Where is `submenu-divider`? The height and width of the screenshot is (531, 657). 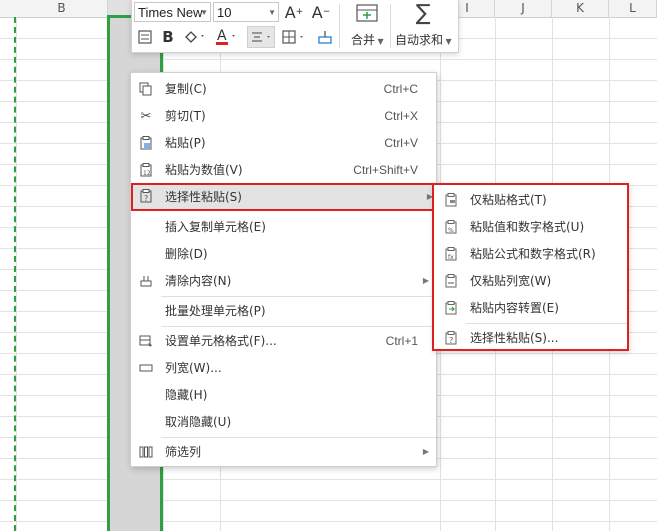 submenu-divider is located at coordinates (546, 323).